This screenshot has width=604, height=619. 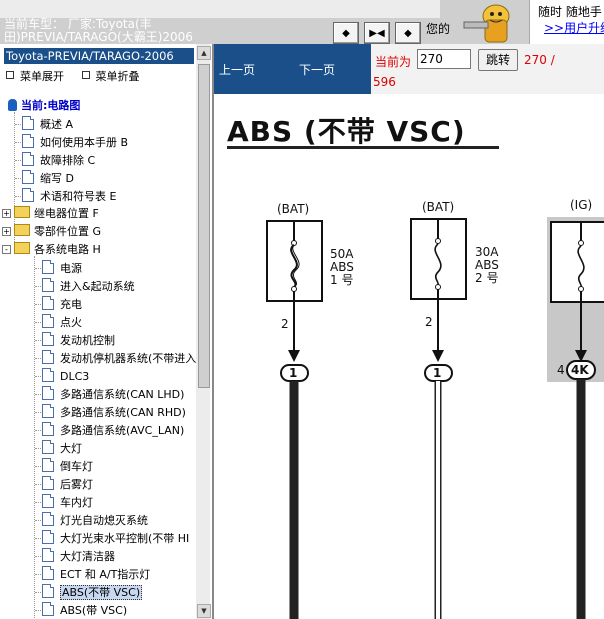 What do you see at coordinates (55, 322) in the screenshot?
I see `tree-subitem: 点火` at bounding box center [55, 322].